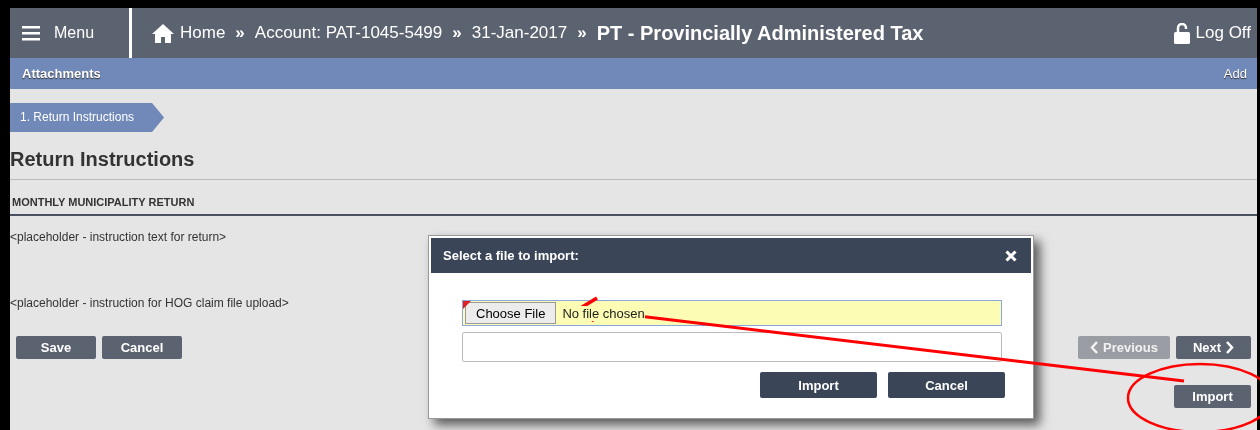 Image resolution: width=1260 pixels, height=430 pixels. What do you see at coordinates (946, 385) in the screenshot?
I see `dialog-cancel-button: Cancel` at bounding box center [946, 385].